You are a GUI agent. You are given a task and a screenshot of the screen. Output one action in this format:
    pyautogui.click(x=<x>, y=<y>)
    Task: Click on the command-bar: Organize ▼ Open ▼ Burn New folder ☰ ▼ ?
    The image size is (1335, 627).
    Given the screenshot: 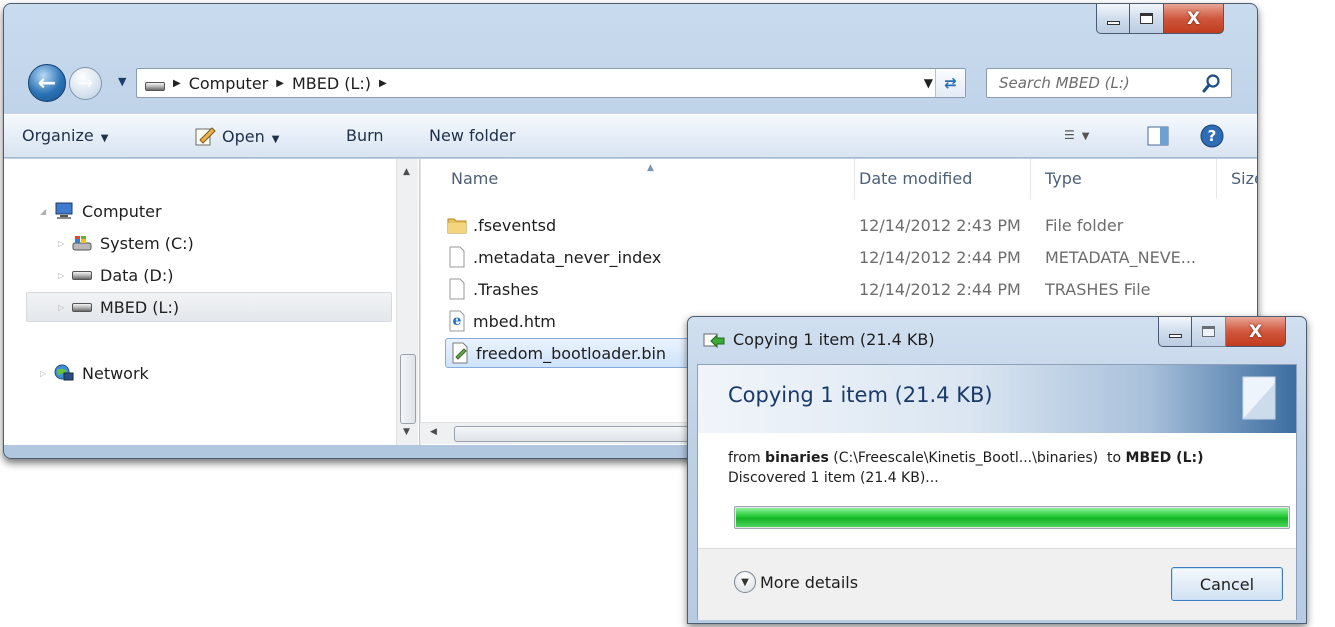 What is the action you would take?
    pyautogui.click(x=630, y=136)
    